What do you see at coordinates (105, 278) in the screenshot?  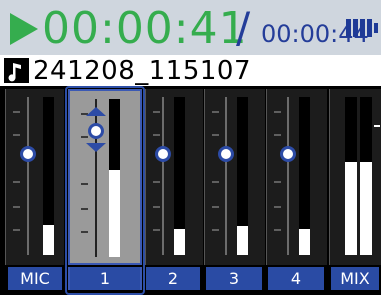 I see `channel-label-1: 1` at bounding box center [105, 278].